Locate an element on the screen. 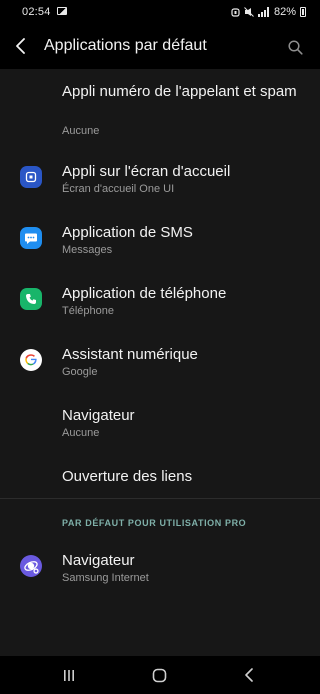 Image resolution: width=320 pixels, height=694 pixels. back-button is located at coordinates (21, 46).